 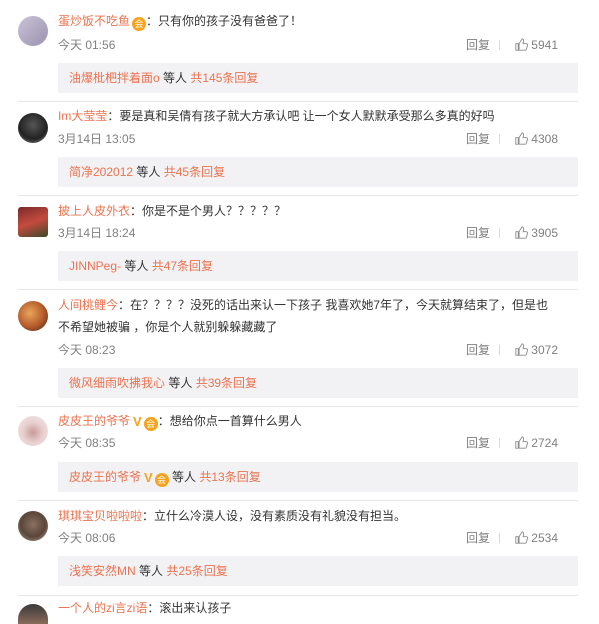 I want to click on like-button: 3072, so click(x=536, y=350).